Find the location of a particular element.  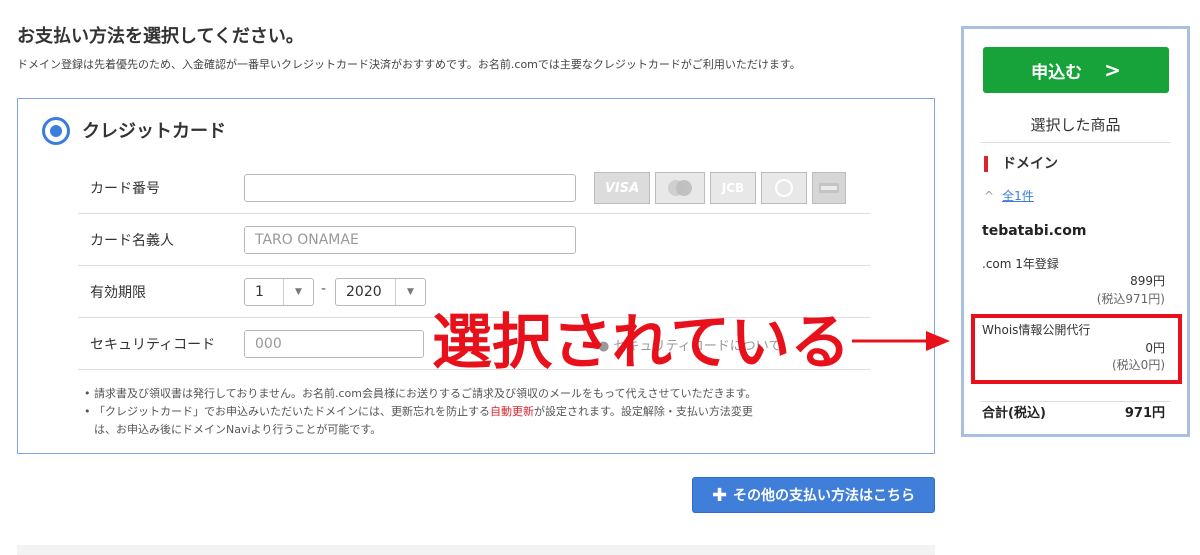

card-holder-label: カード名義人 is located at coordinates (132, 241).